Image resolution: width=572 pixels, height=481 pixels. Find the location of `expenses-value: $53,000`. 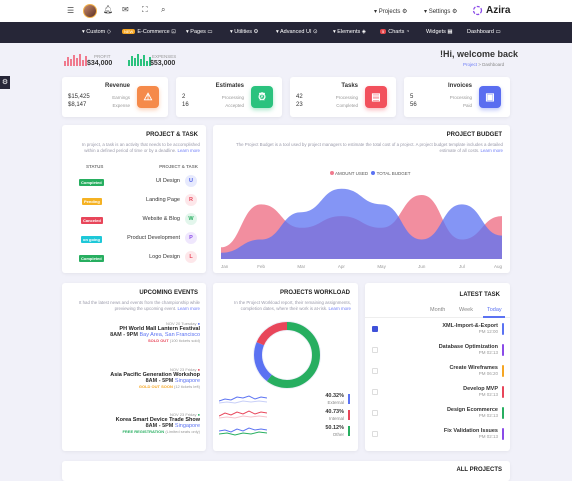

expenses-value: $53,000 is located at coordinates (163, 63).